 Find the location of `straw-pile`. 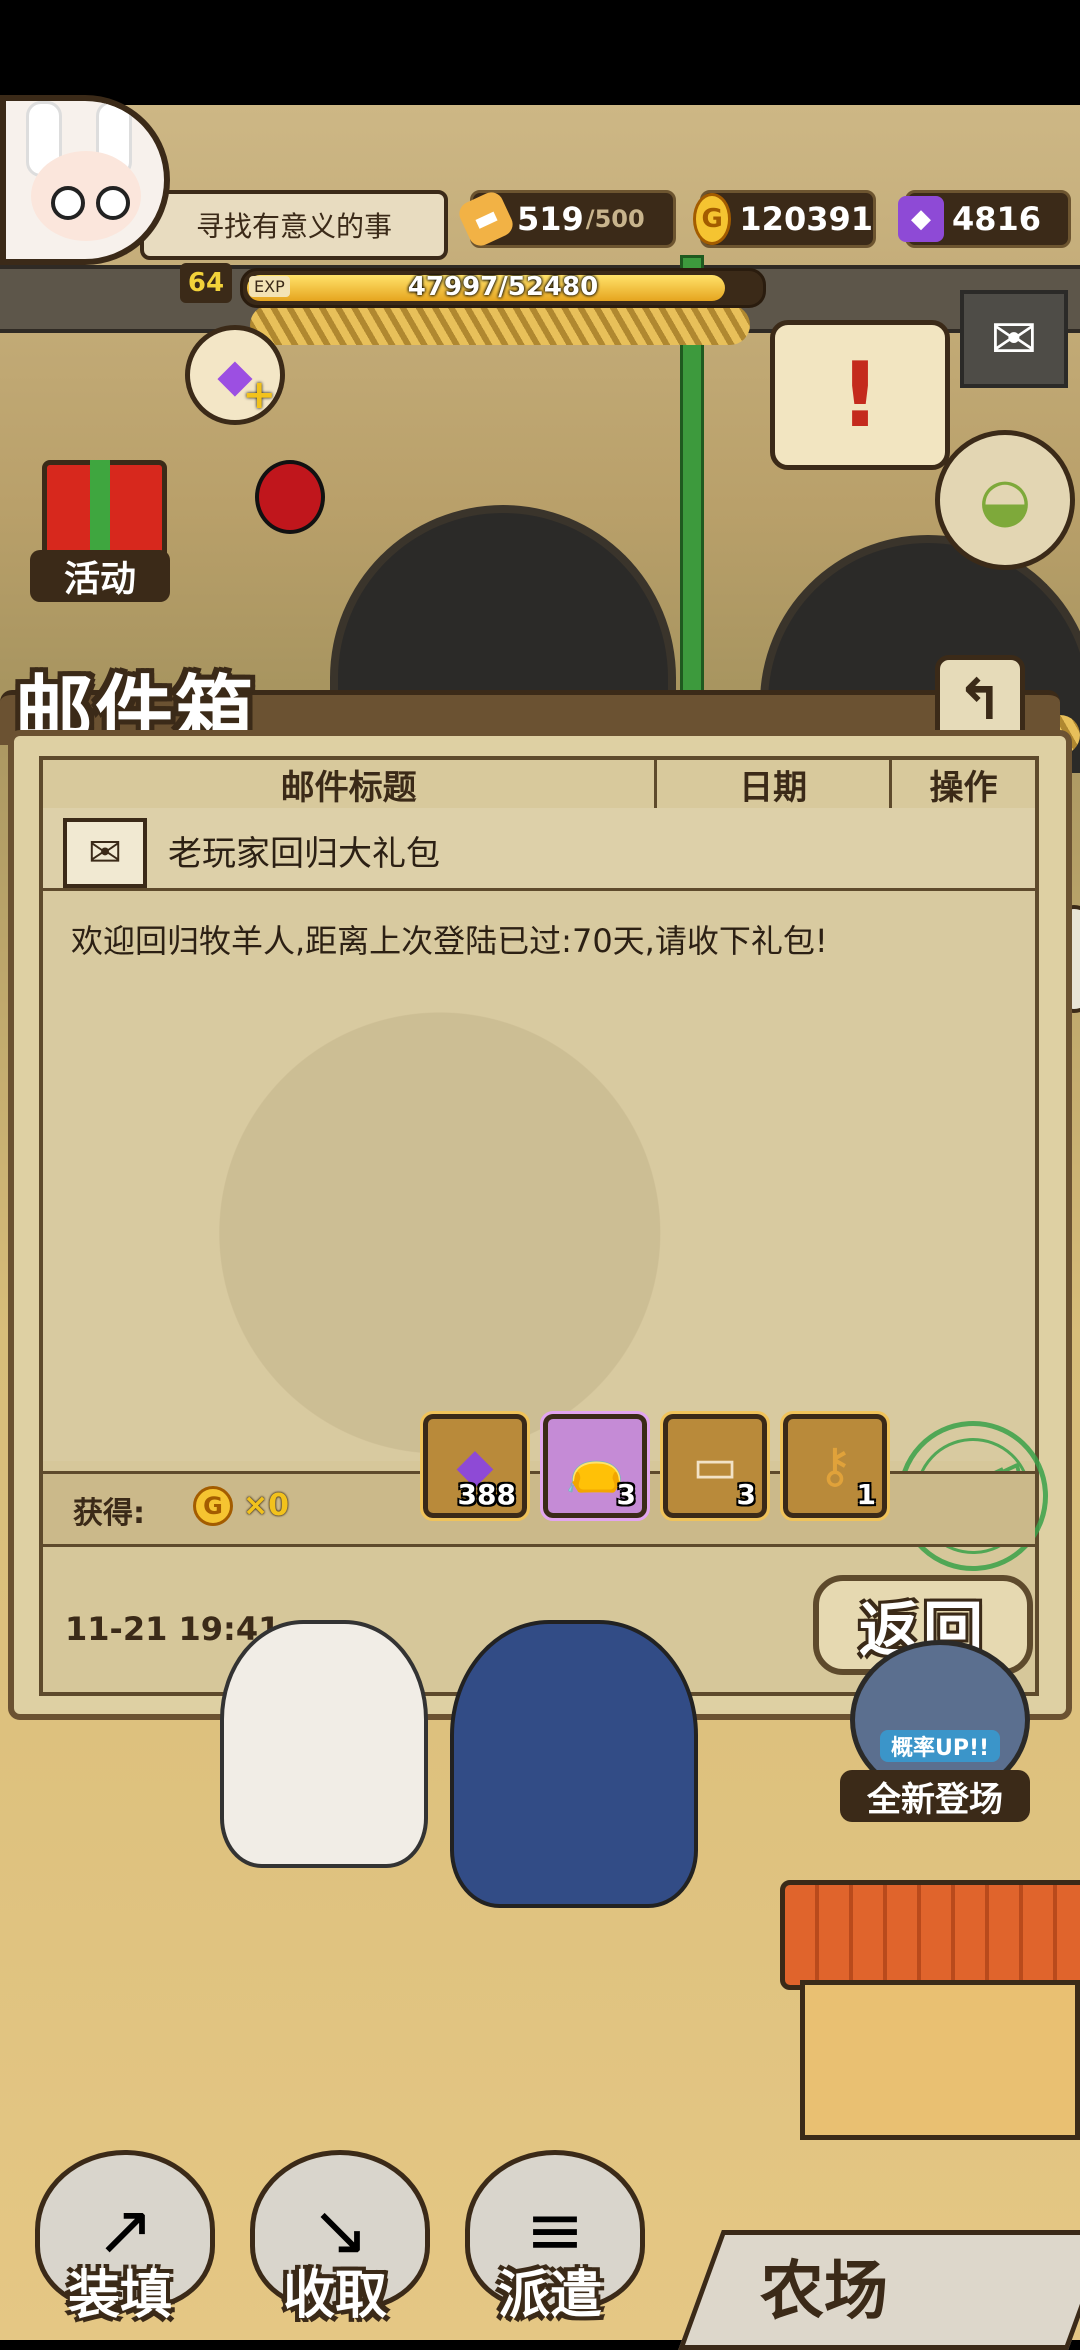

straw-pile is located at coordinates (500, 325).